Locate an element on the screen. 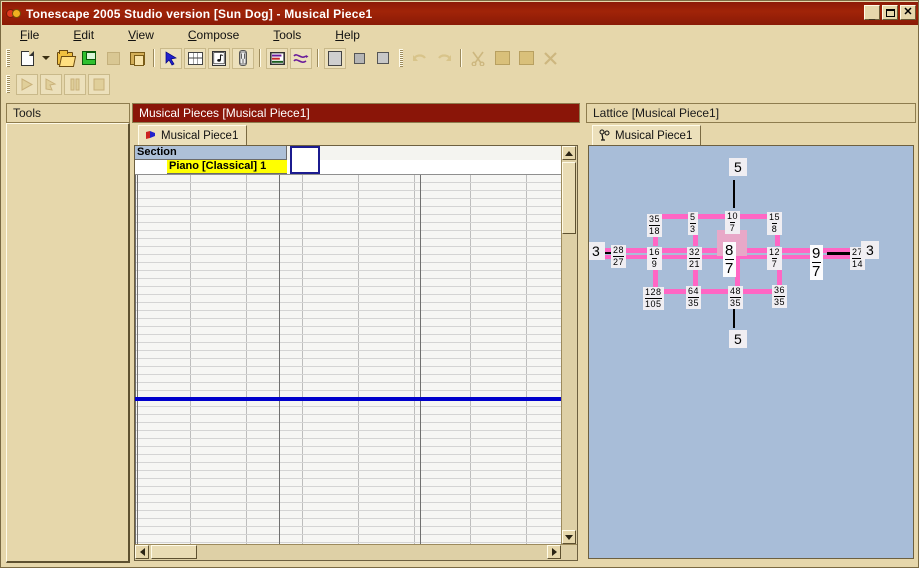 The width and height of the screenshot is (919, 568). small-window-icon is located at coordinates (359, 58).